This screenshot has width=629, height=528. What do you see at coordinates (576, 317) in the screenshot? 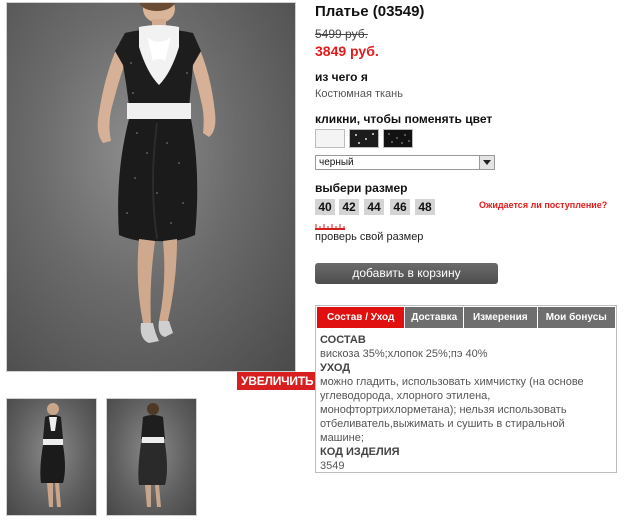
I see `tab-bonuses: Мои бонусы` at bounding box center [576, 317].